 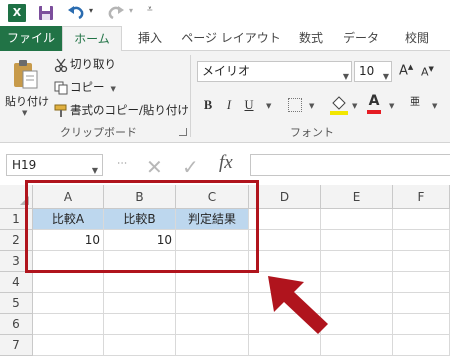 What do you see at coordinates (311, 38) in the screenshot?
I see `tab-formulas: 数式` at bounding box center [311, 38].